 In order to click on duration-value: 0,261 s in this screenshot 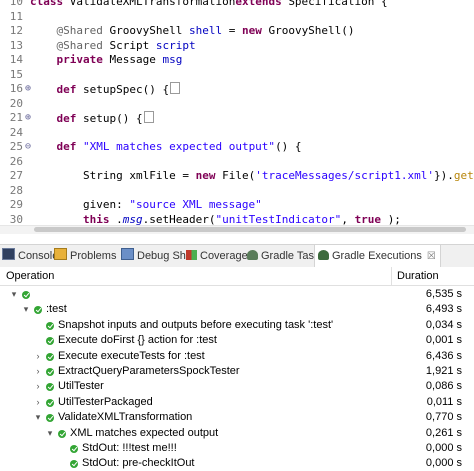, I will do `click(443, 432)`.